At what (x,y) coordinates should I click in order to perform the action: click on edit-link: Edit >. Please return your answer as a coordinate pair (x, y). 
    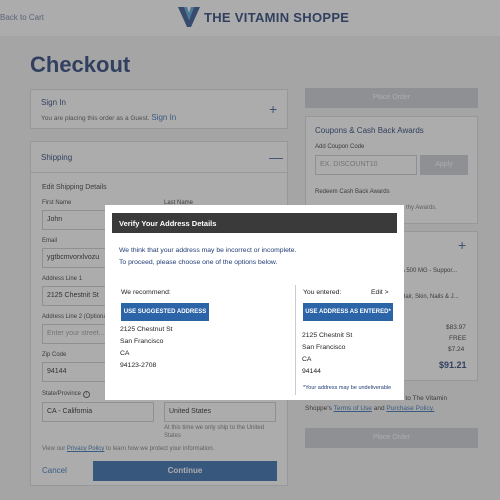
    Looking at the image, I should click on (380, 292).